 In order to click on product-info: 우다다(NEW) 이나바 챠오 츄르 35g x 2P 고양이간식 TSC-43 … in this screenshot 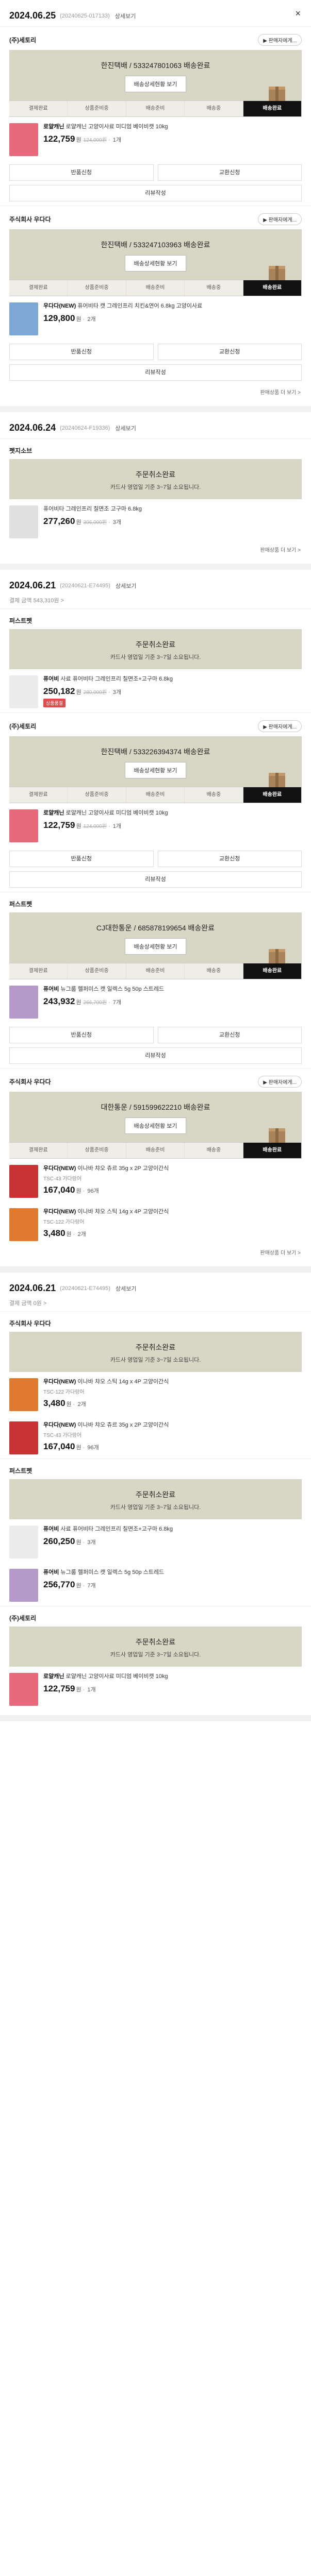, I will do `click(172, 1437)`.